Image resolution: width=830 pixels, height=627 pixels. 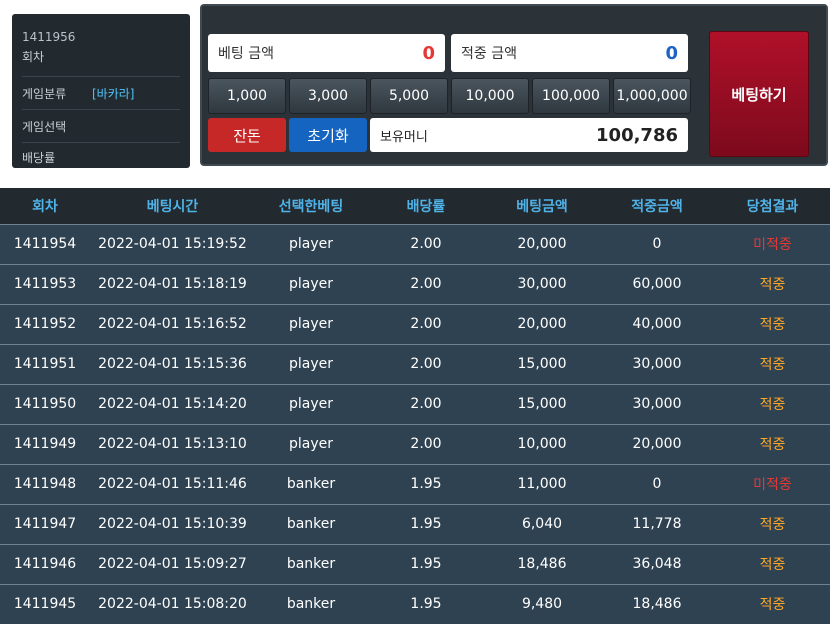 I want to click on header-selection: 선택한베팅, so click(x=311, y=206).